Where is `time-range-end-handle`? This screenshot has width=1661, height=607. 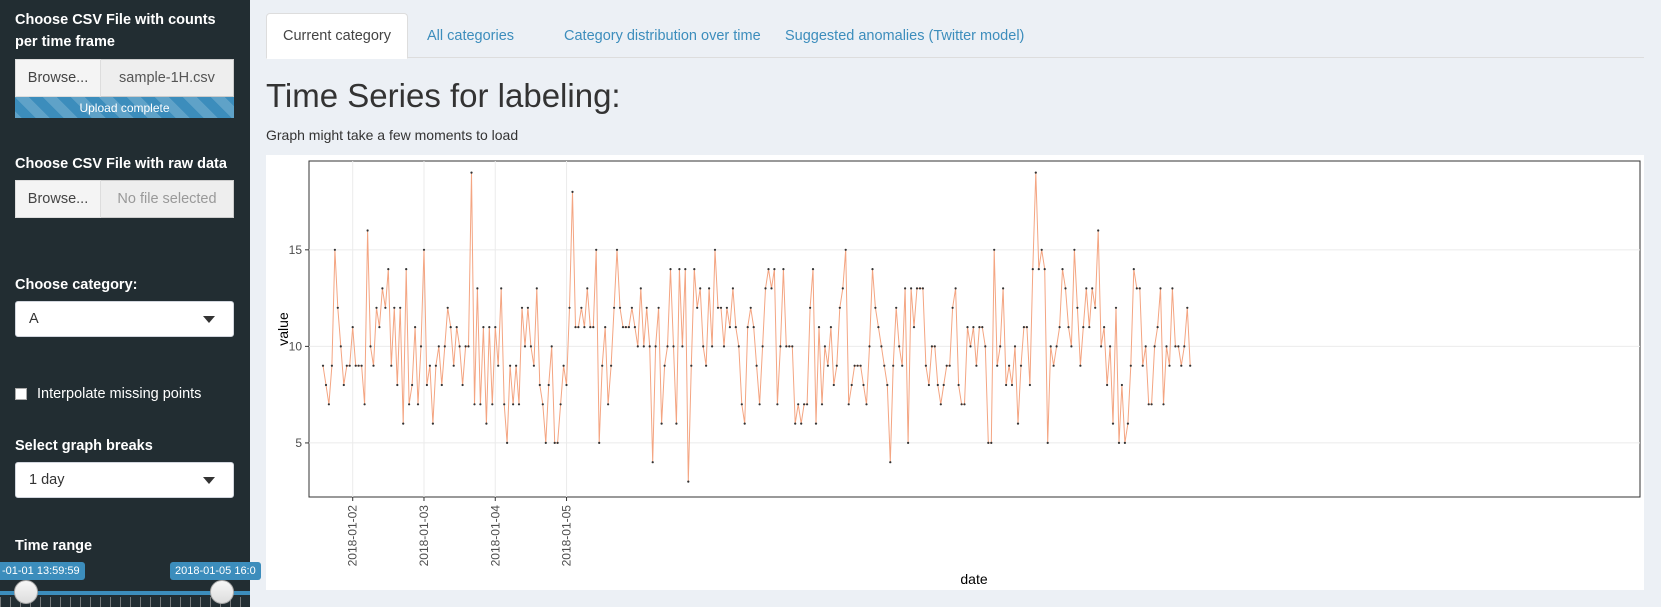 time-range-end-handle is located at coordinates (222, 592).